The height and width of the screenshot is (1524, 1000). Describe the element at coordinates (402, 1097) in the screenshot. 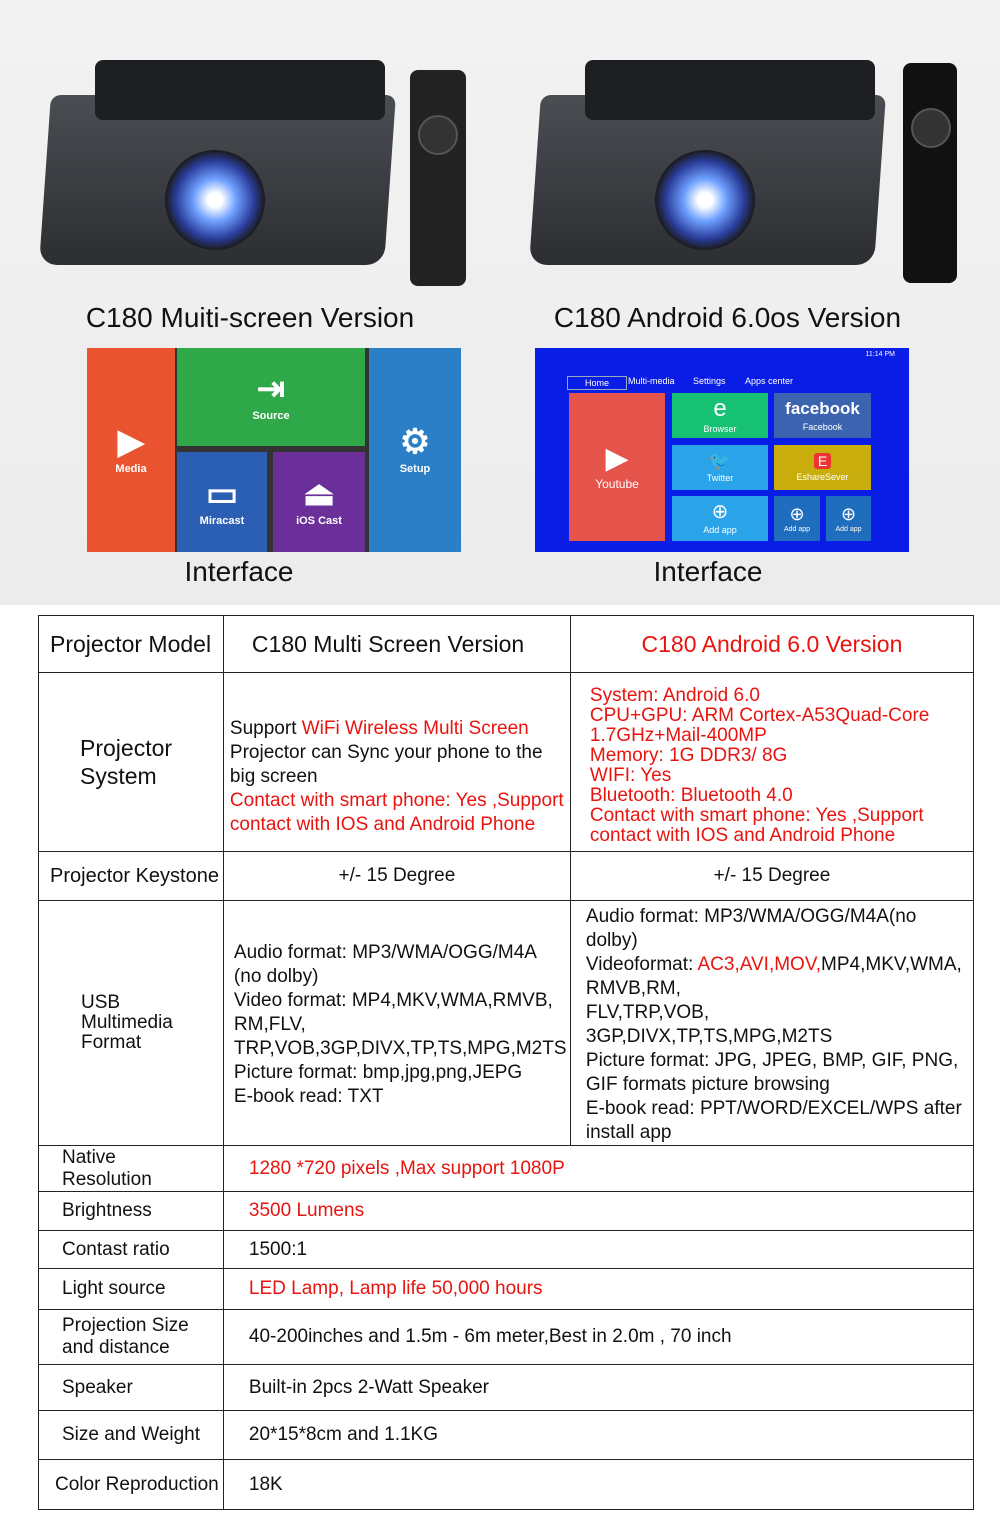

I see `text-line: E-book read: TXT` at that location.